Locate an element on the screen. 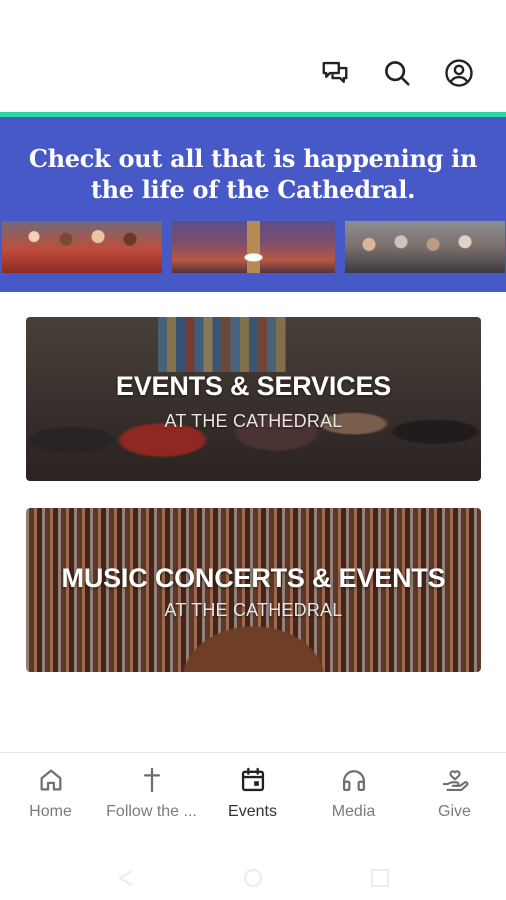 This screenshot has height=900, width=506. chat-icon is located at coordinates (335, 73).